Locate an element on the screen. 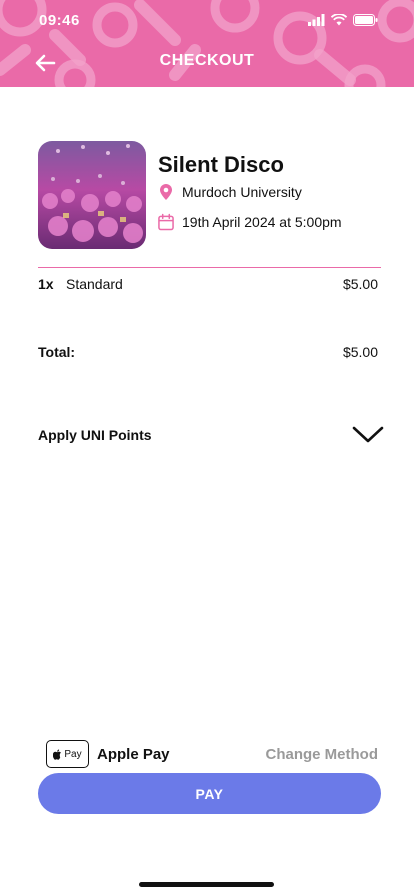 This screenshot has height=896, width=414. header-bar: 09:46 CHECKOUT is located at coordinates (207, 43).